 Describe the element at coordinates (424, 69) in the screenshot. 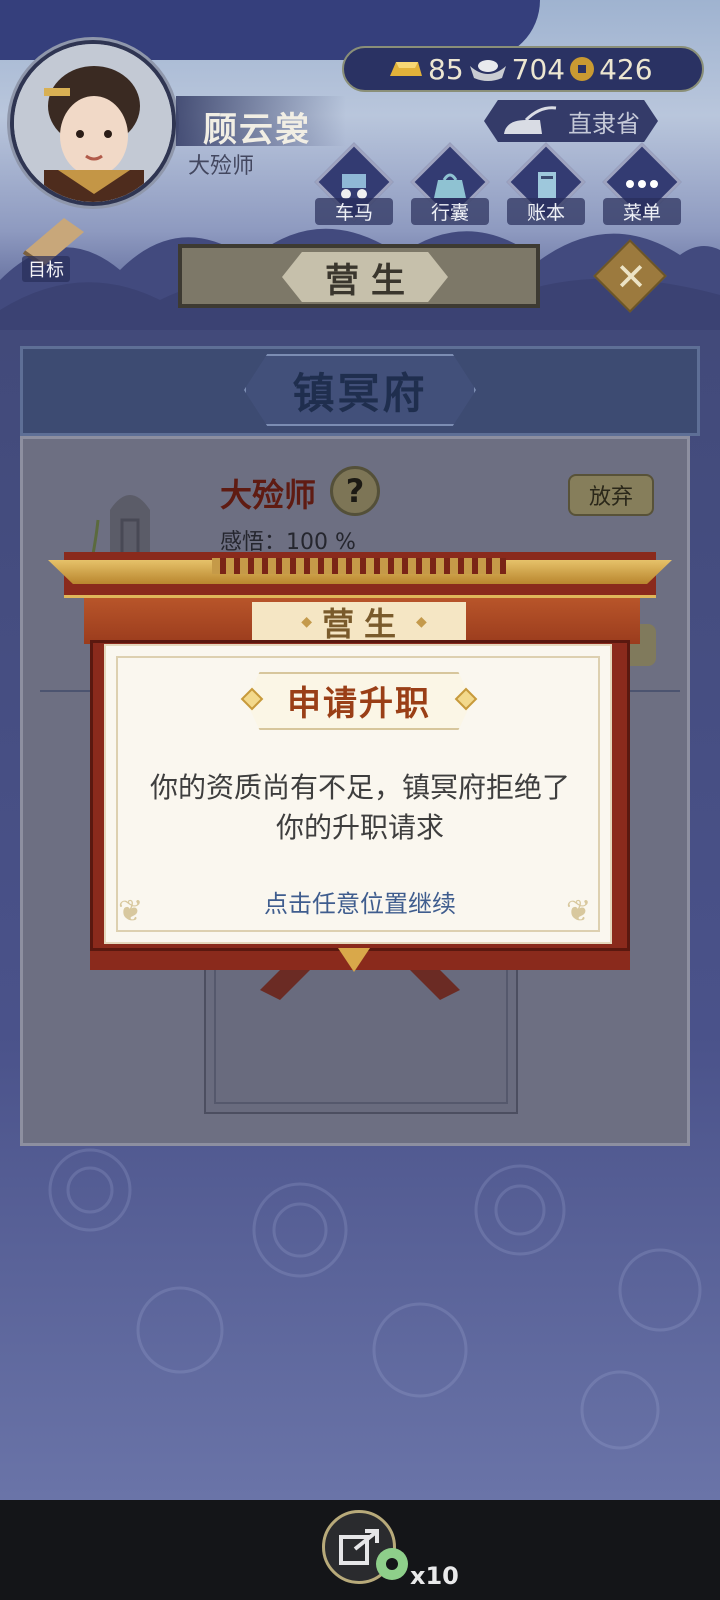

I see `gold-currency: 85` at that location.